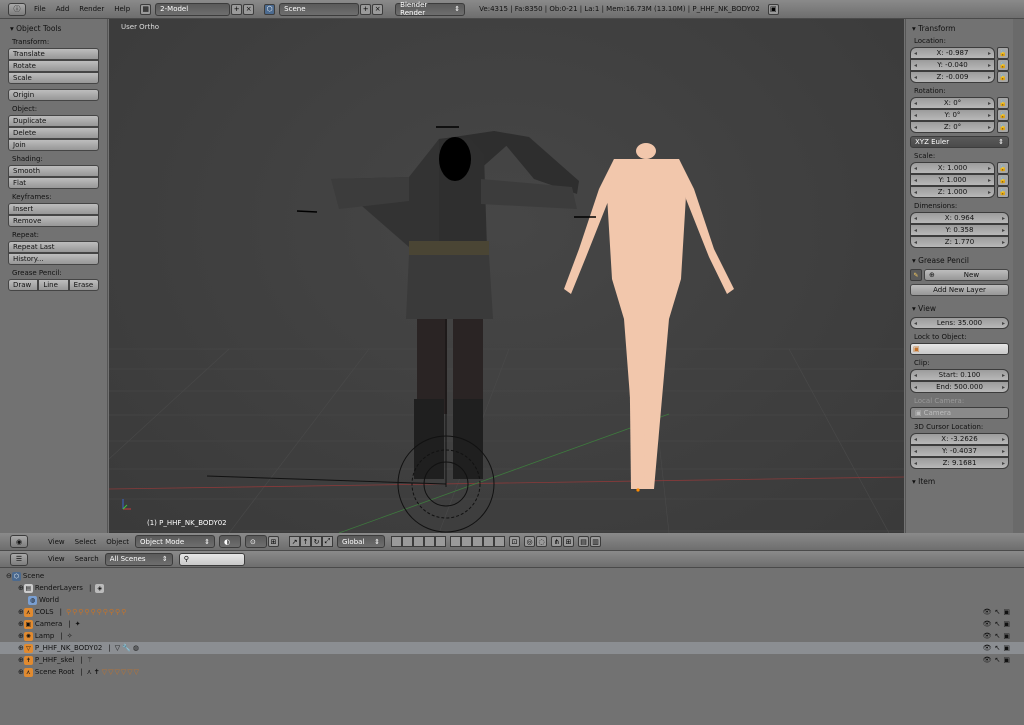  I want to click on mode-select: Object Mode ⇕, so click(175, 541).